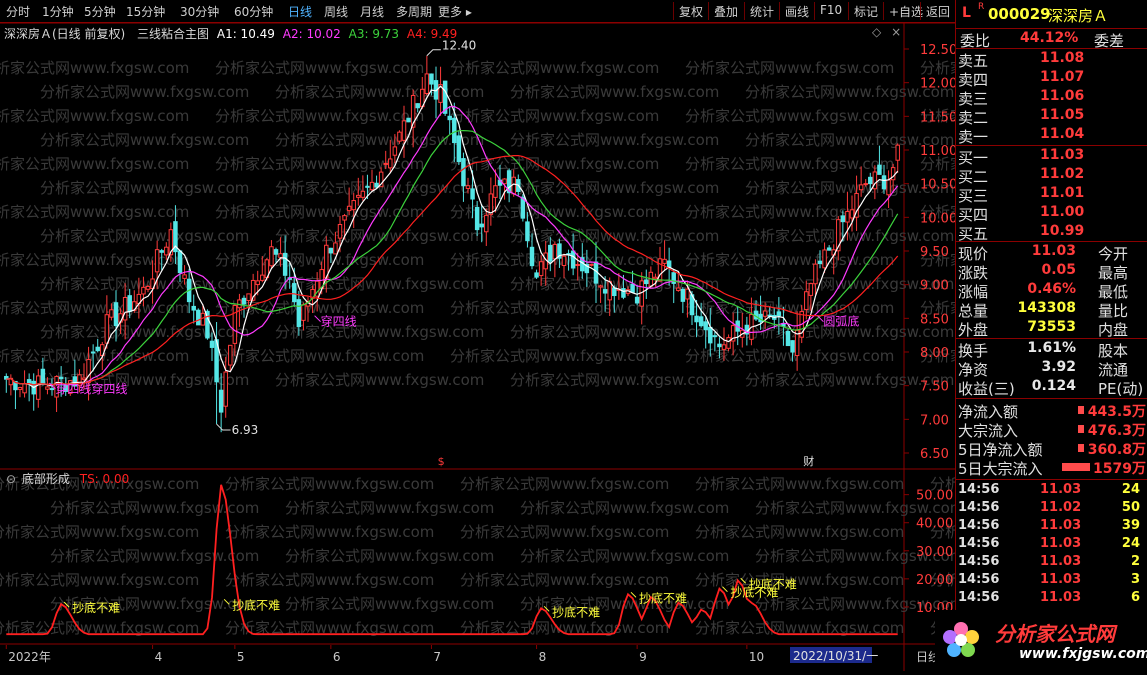  What do you see at coordinates (159, 657) in the screenshot?
I see `x-tick-label: 4` at bounding box center [159, 657].